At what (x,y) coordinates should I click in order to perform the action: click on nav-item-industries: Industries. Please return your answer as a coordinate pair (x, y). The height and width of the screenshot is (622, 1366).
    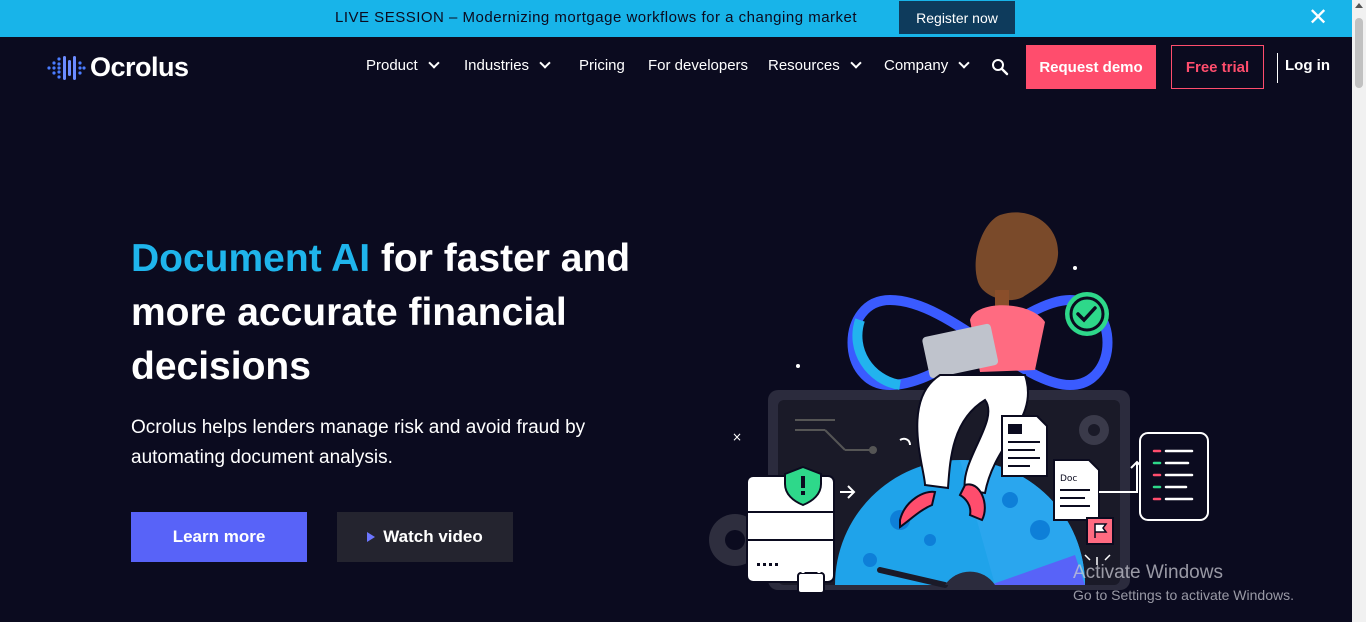
    Looking at the image, I should click on (507, 65).